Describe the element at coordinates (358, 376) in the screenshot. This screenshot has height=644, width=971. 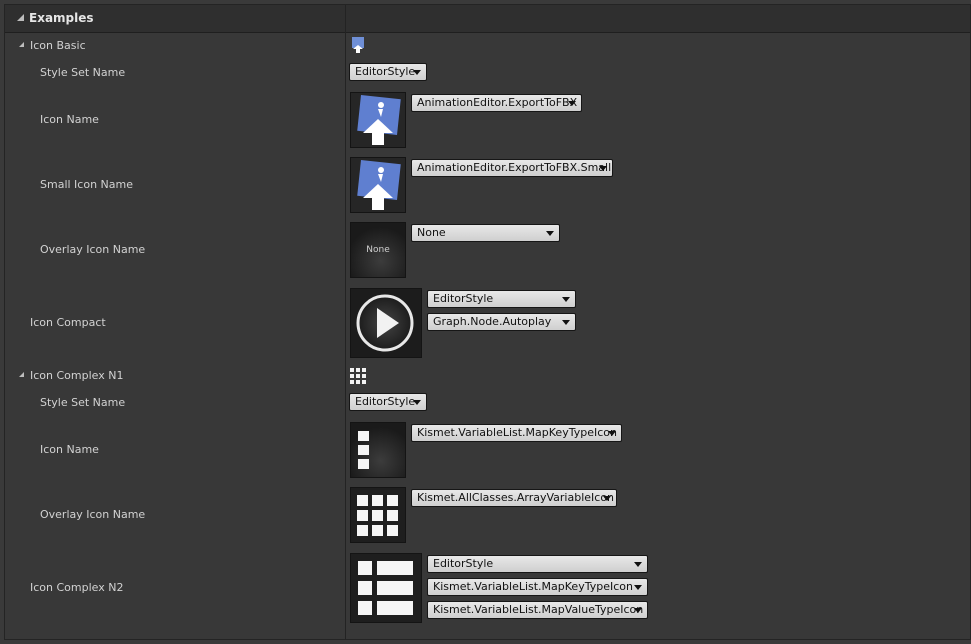
I see `array-grid-small-icon` at that location.